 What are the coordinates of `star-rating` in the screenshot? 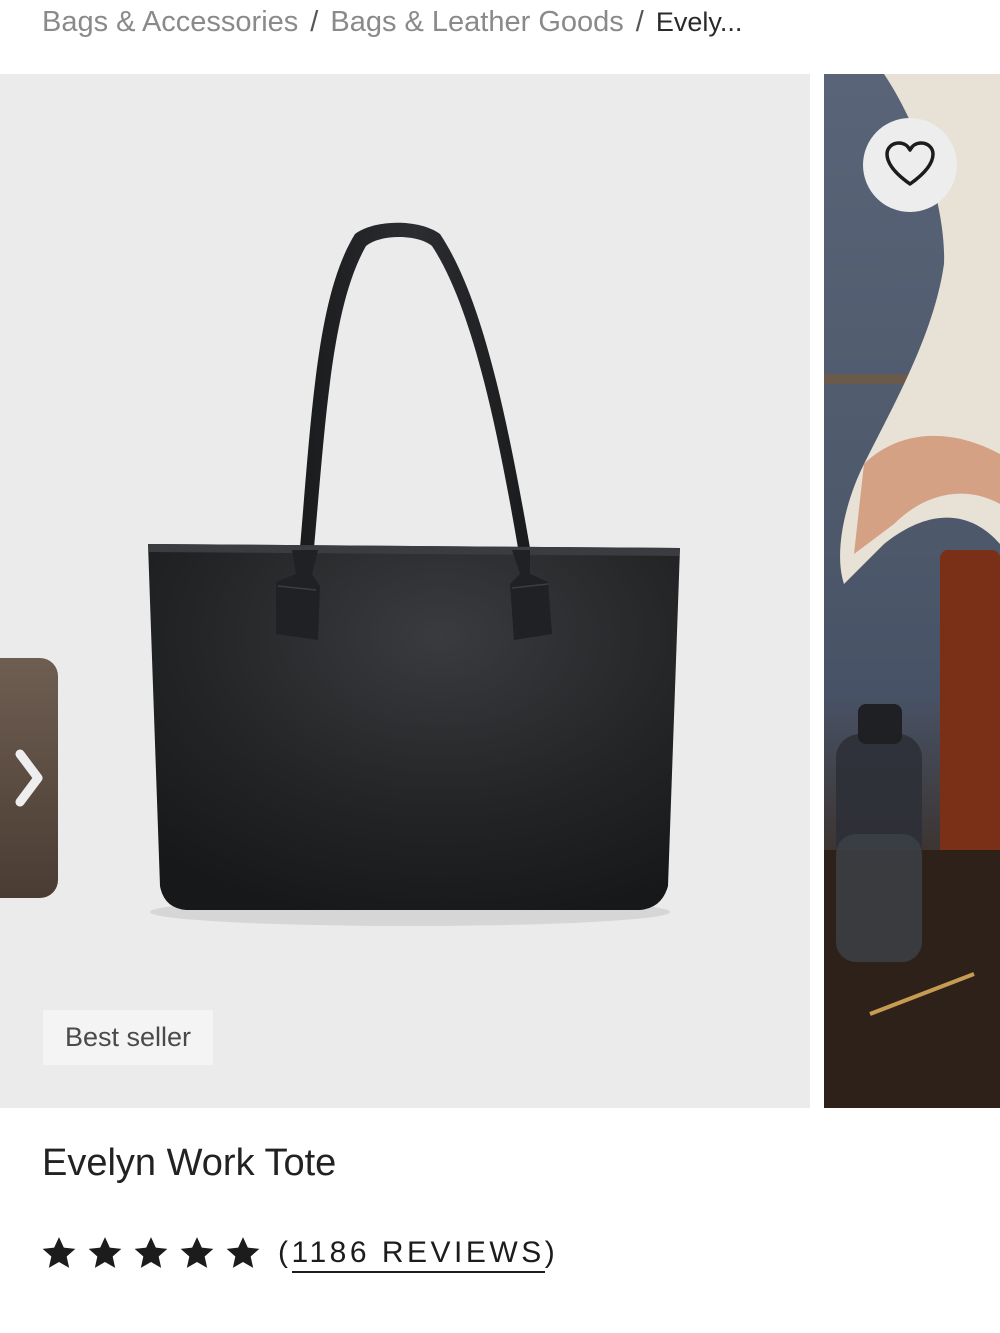 It's located at (151, 1253).